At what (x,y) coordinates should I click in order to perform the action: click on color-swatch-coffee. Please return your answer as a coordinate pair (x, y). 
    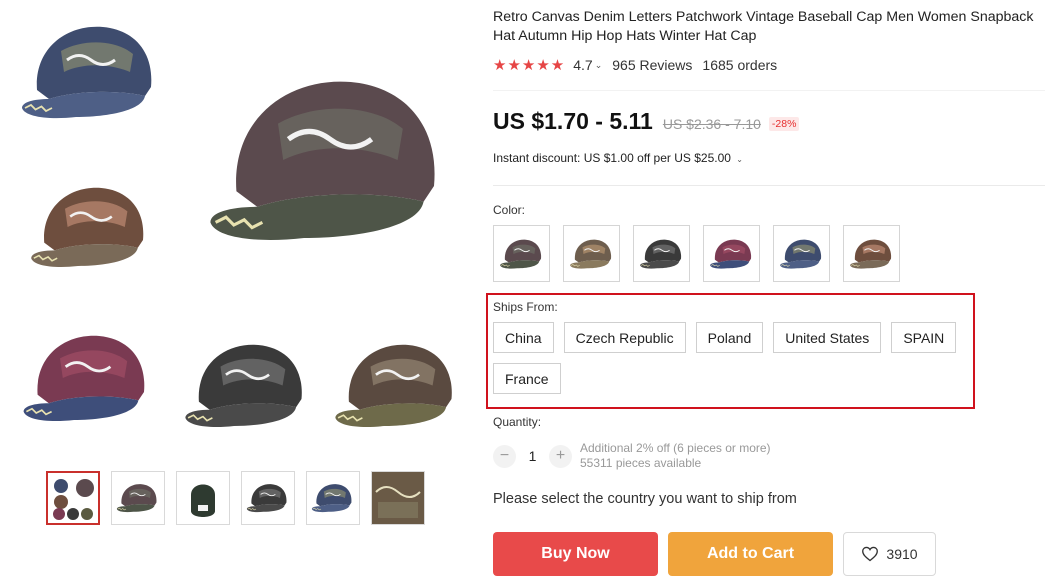
    Looking at the image, I should click on (871, 253).